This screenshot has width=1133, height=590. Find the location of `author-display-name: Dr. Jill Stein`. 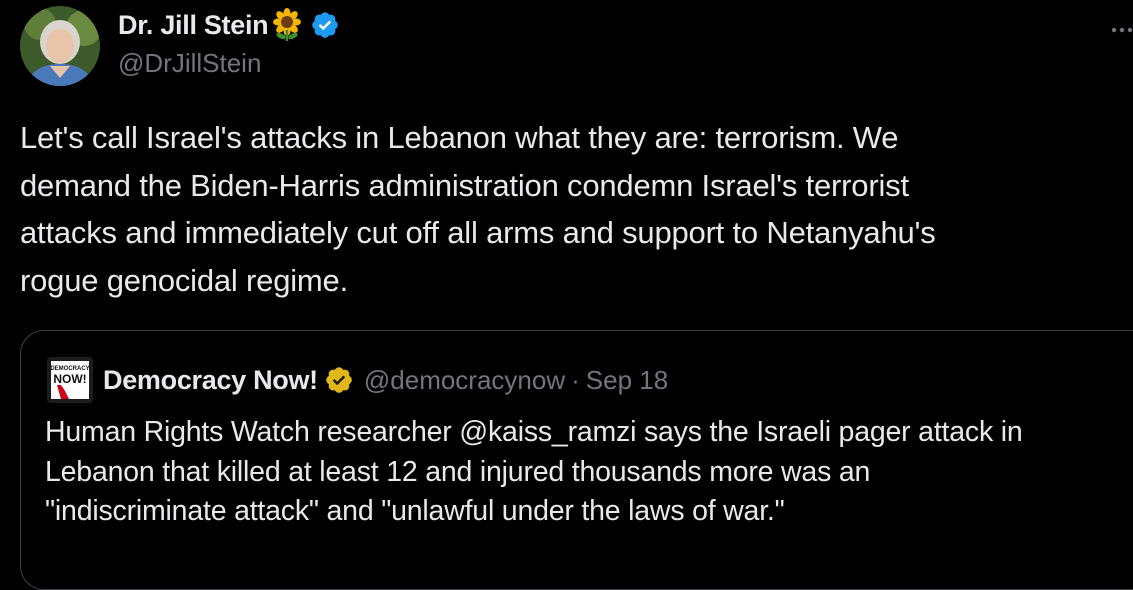

author-display-name: Dr. Jill Stein is located at coordinates (193, 25).